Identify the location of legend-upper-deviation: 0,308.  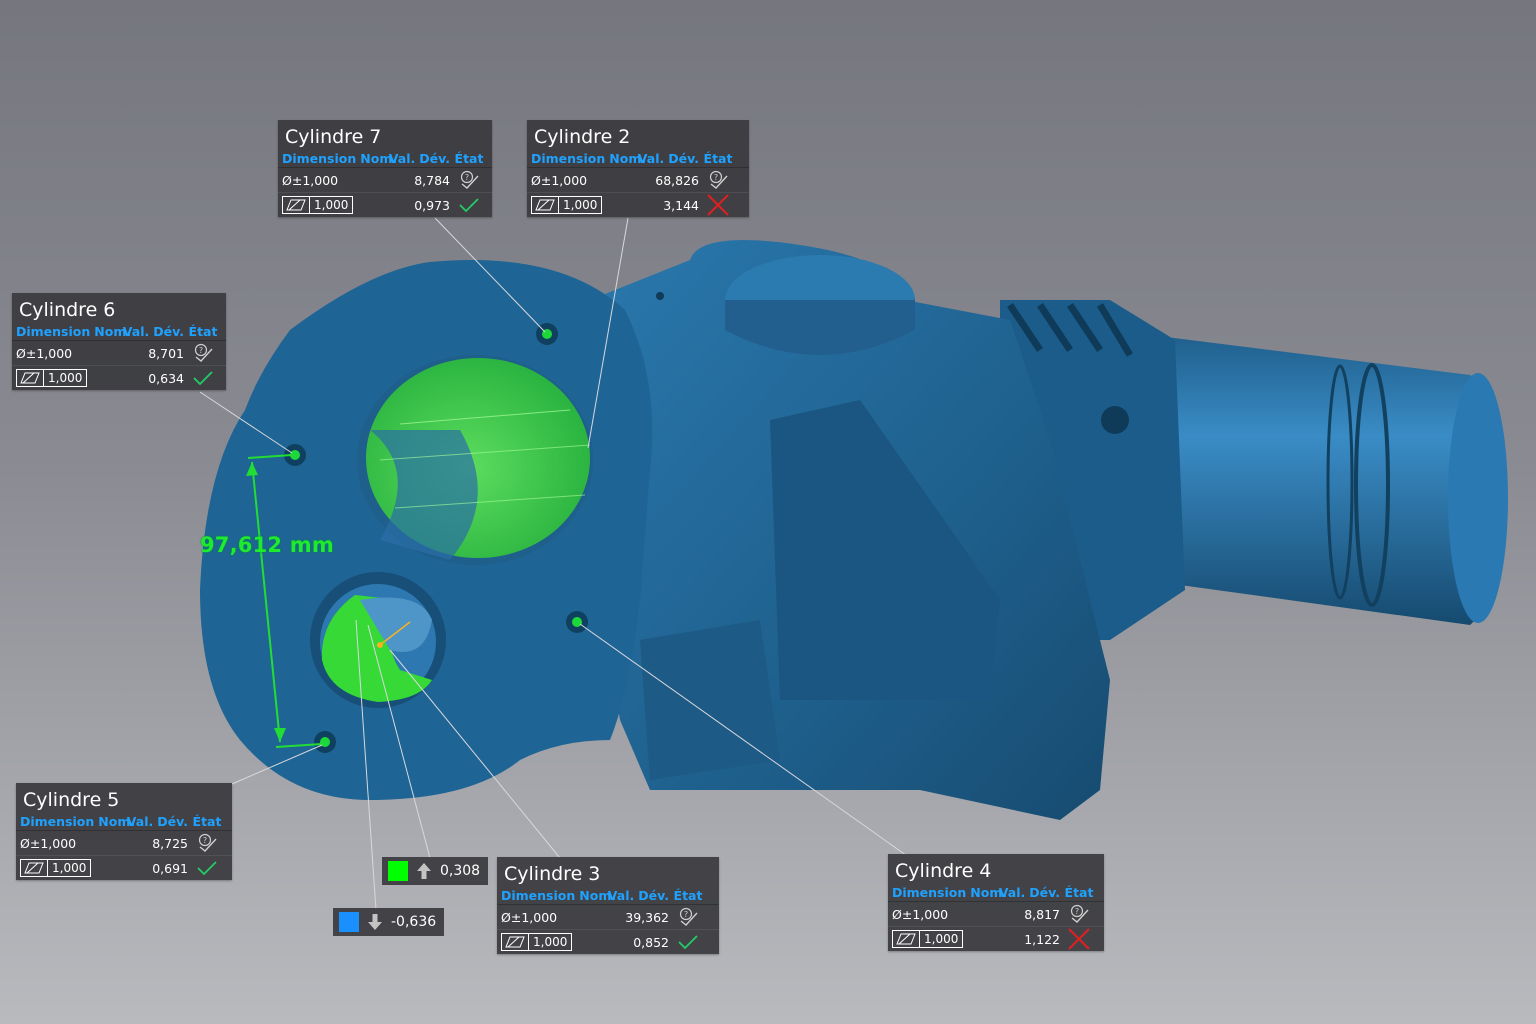
(435, 871).